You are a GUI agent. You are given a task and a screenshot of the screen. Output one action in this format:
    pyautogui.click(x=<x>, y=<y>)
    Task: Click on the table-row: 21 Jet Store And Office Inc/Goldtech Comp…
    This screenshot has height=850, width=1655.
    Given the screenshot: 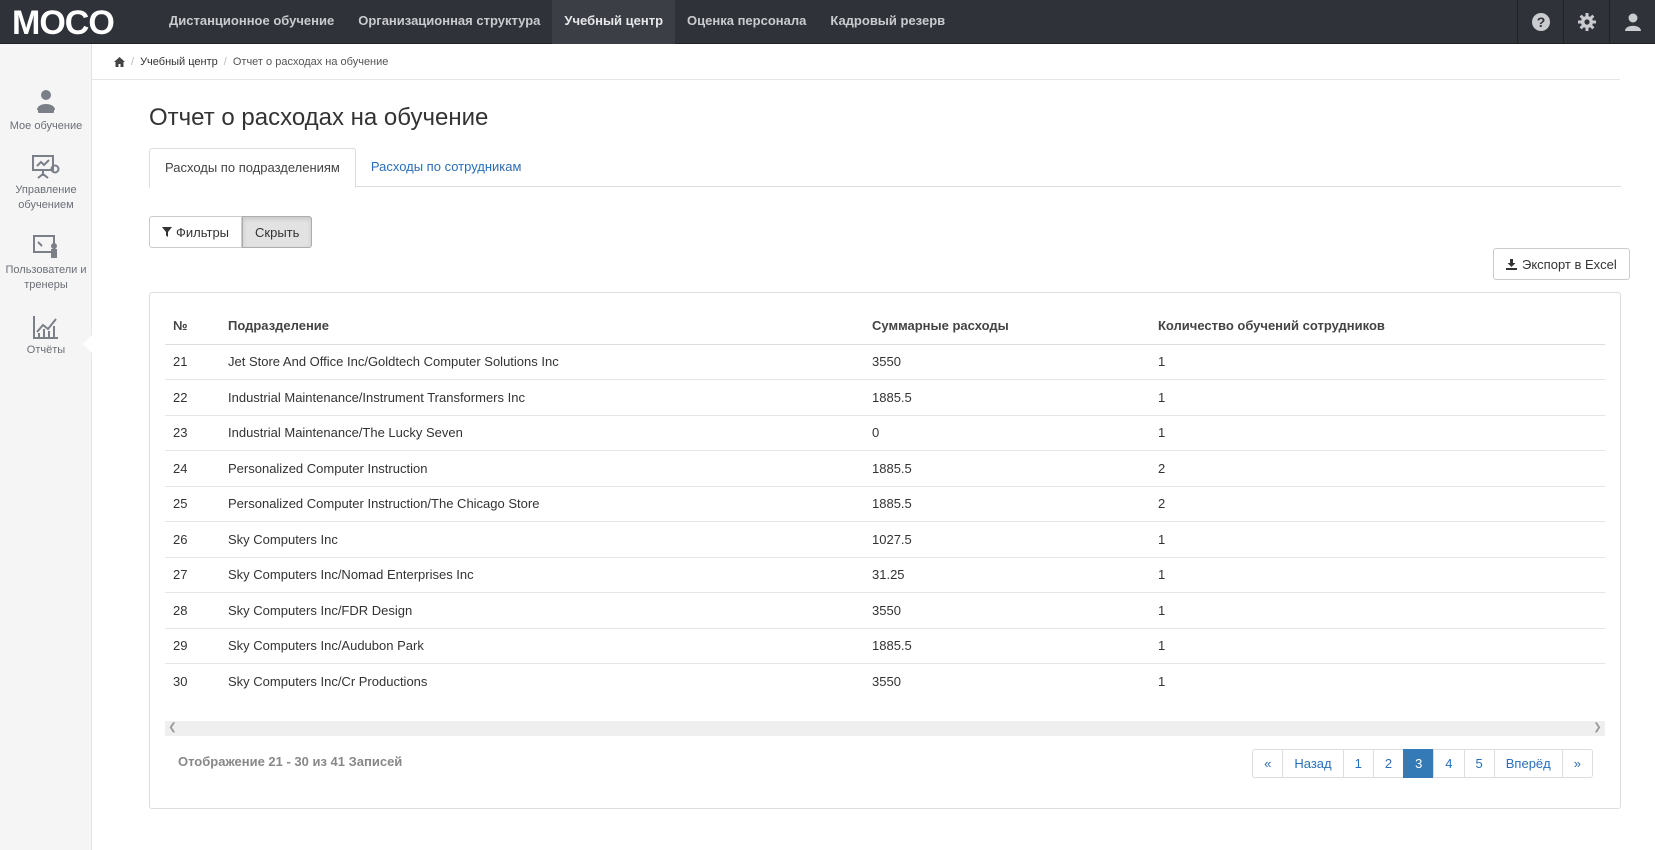 What is the action you would take?
    pyautogui.click(x=885, y=362)
    